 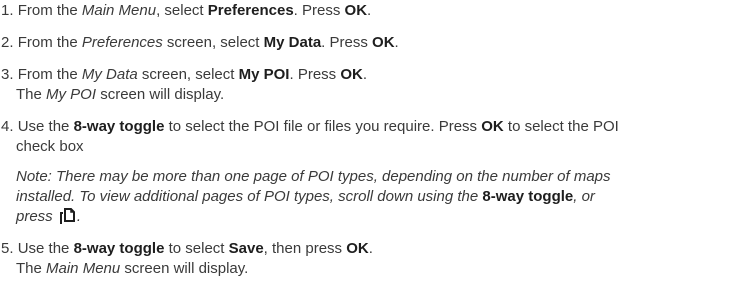 I want to click on menu-option: My Data, so click(x=292, y=42).